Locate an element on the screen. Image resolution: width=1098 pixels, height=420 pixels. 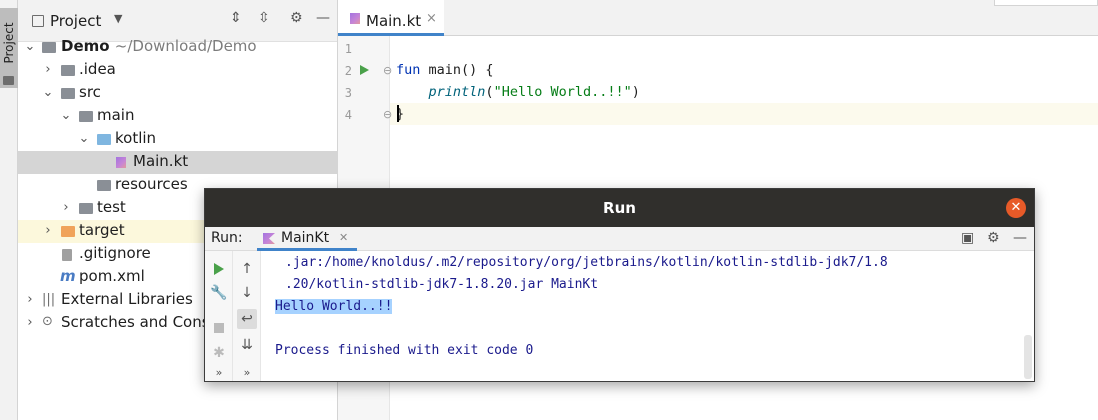
tree-item-label: .idea is located at coordinates (97, 69).